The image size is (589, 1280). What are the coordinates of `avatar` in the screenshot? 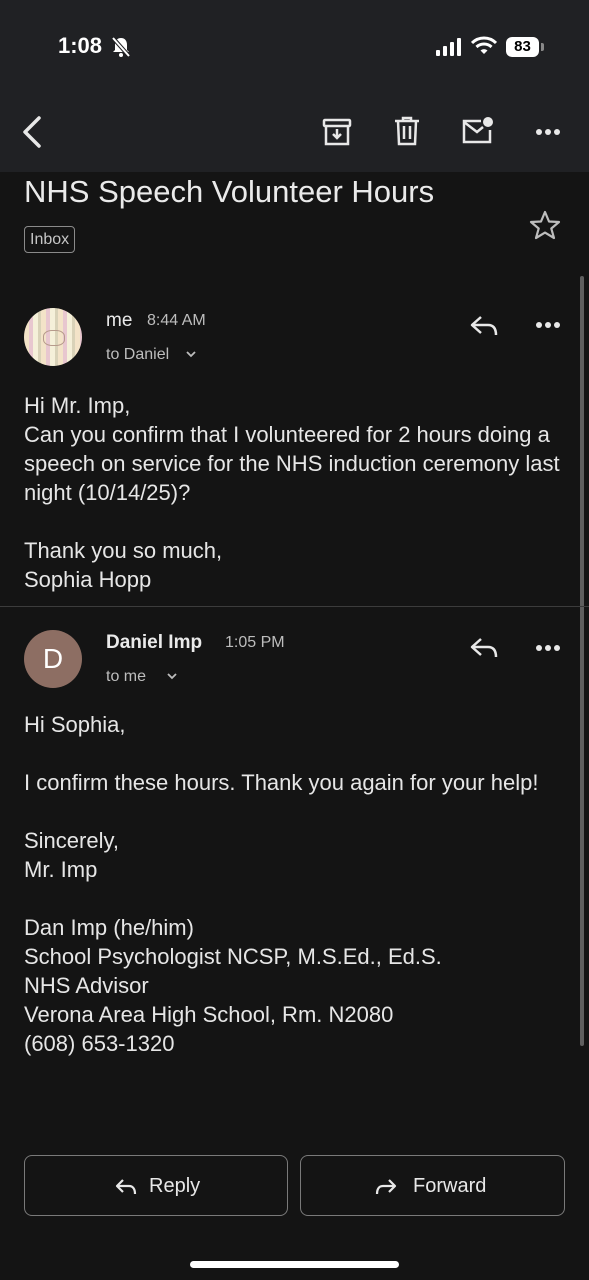 It's located at (53, 337).